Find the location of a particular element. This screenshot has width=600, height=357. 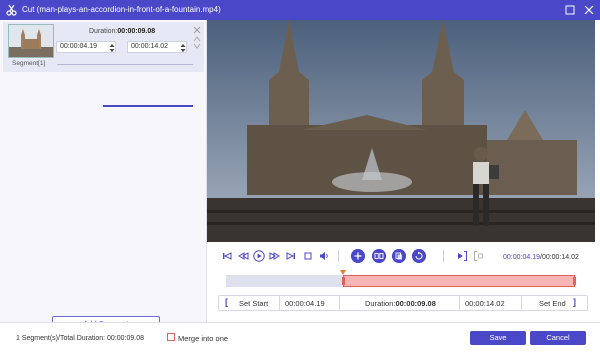

segments-summary: 1 Segment(s)/Total Duration: 00:00:09.08 is located at coordinates (80, 338).